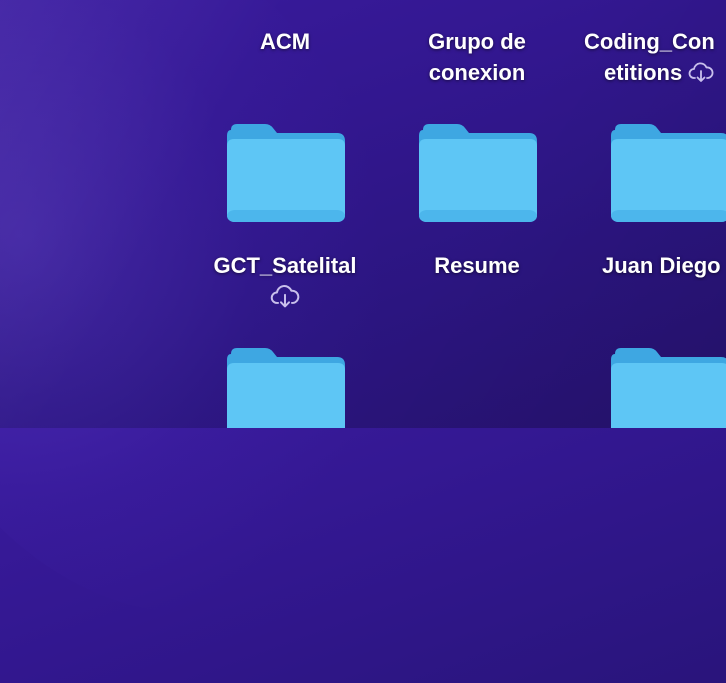  I want to click on desktop-item-resume: Resume, so click(477, 265).